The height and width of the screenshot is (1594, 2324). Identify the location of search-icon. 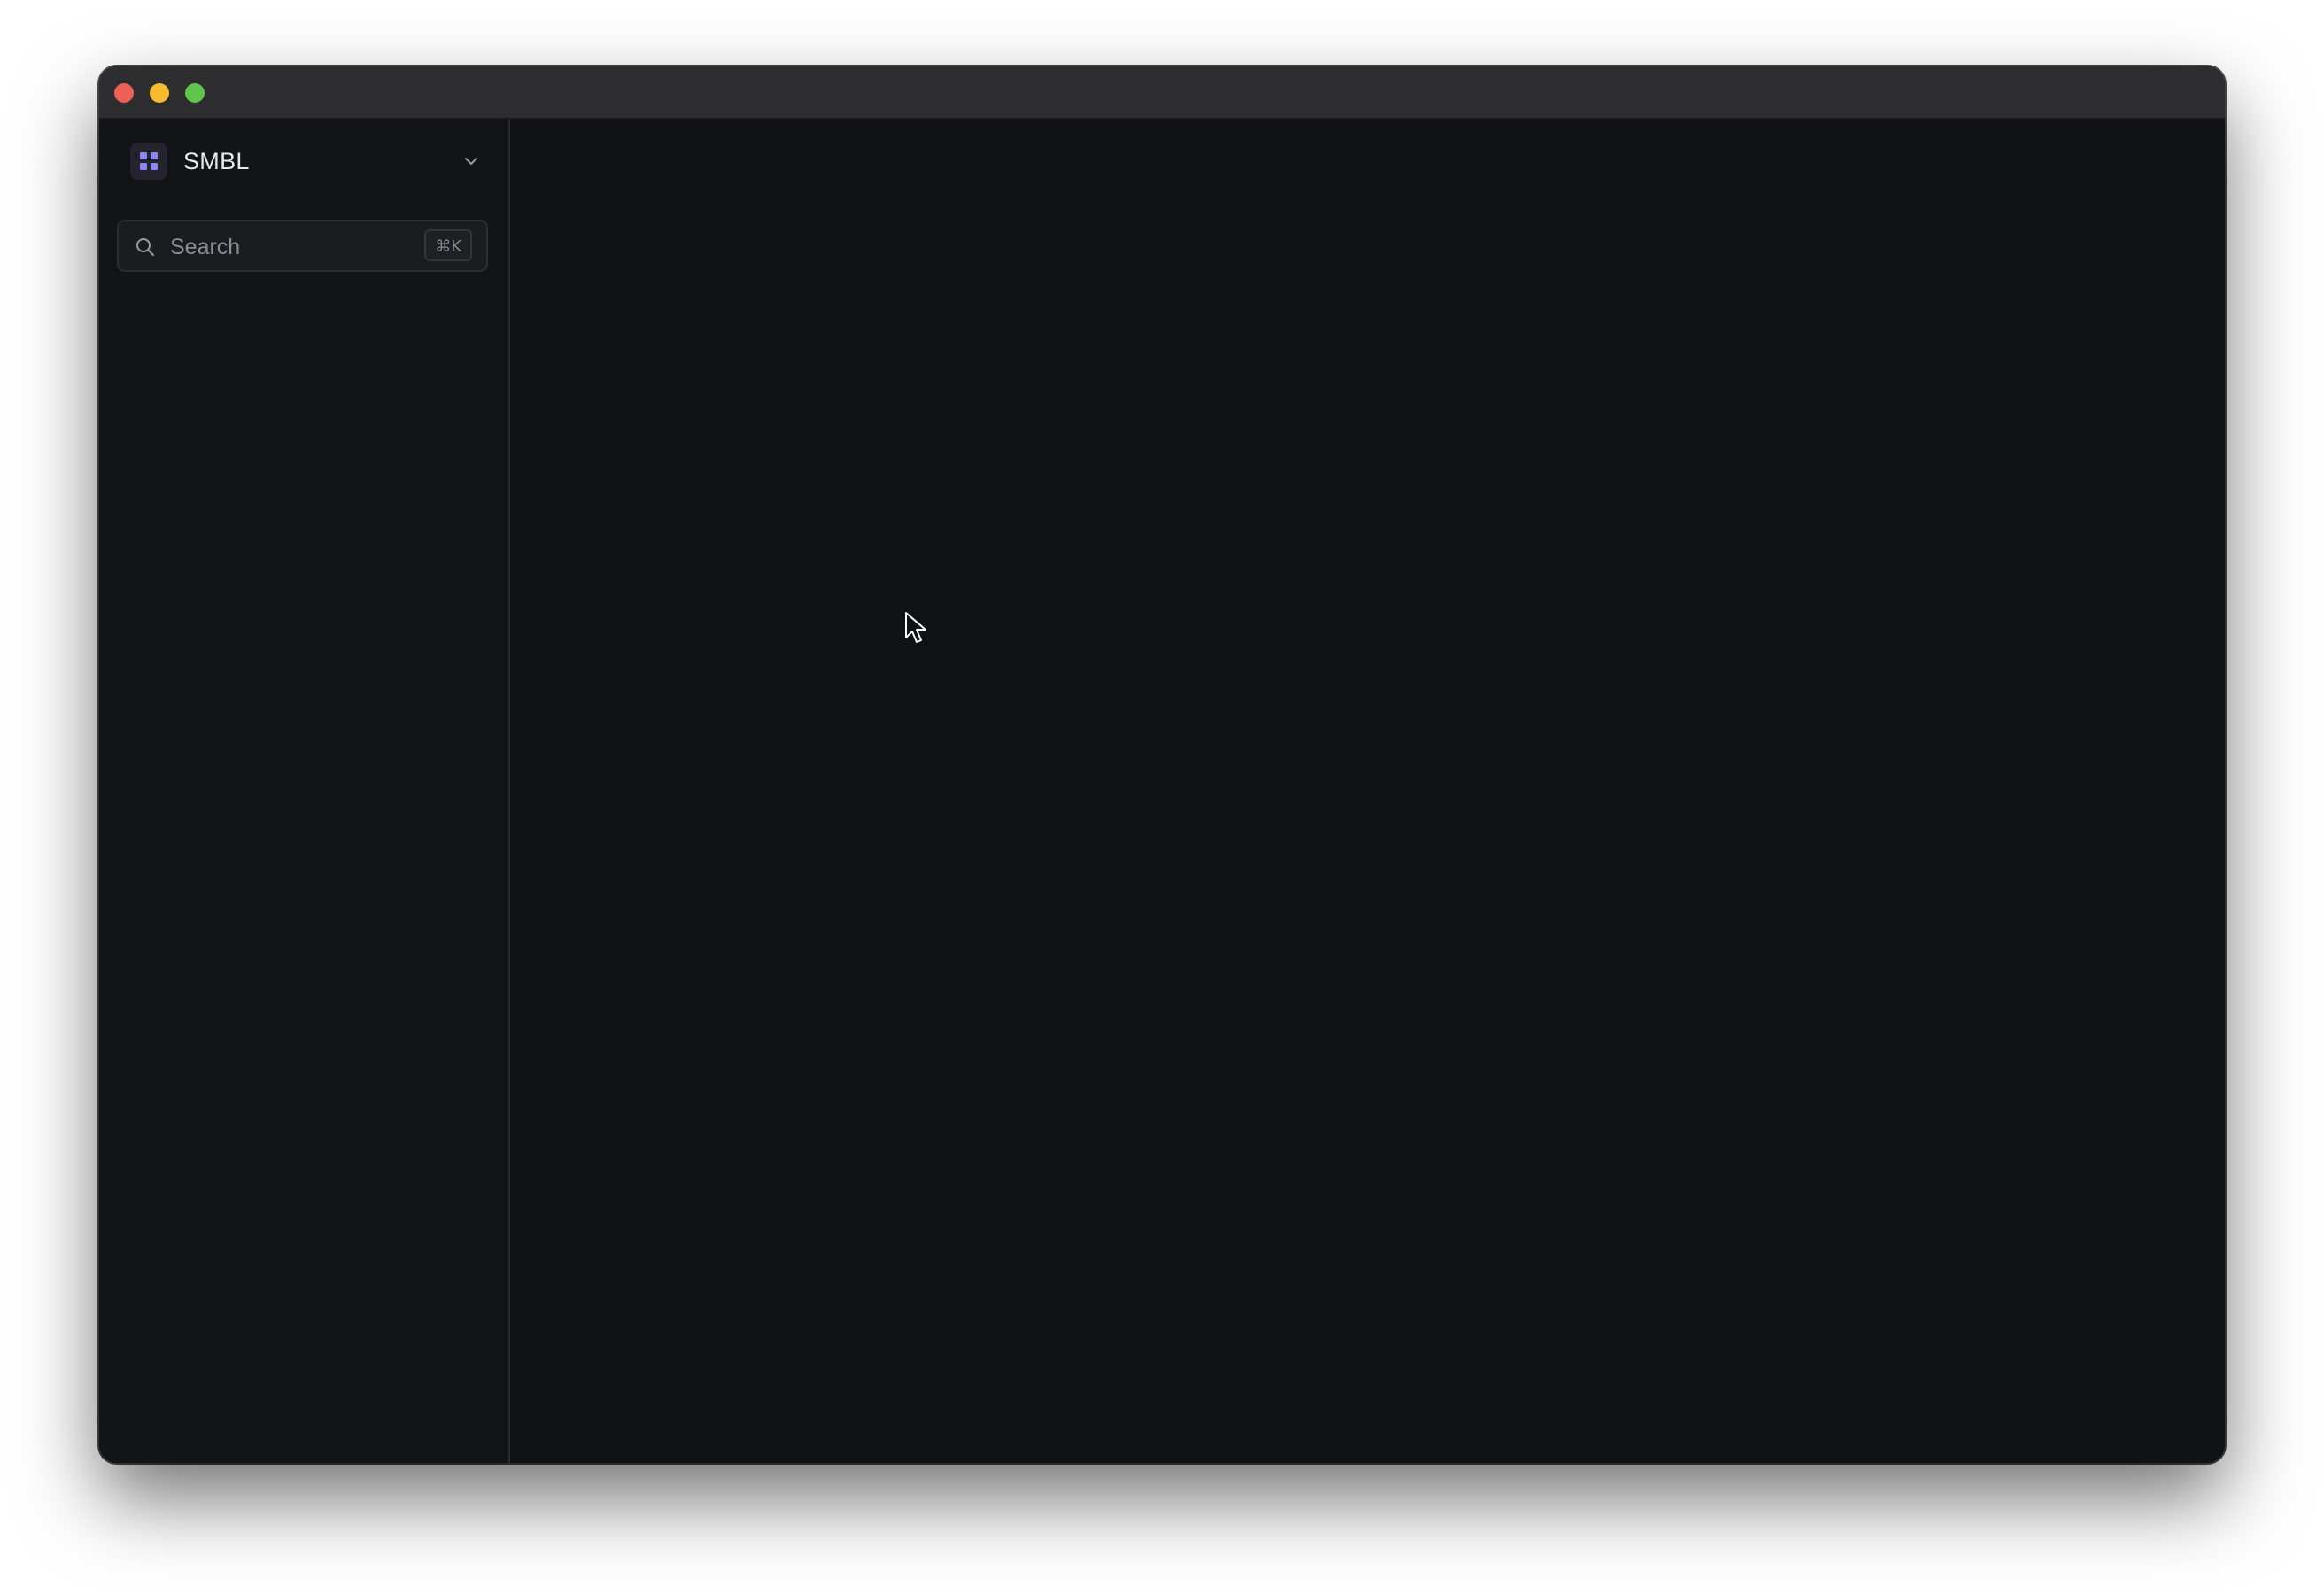
(145, 247).